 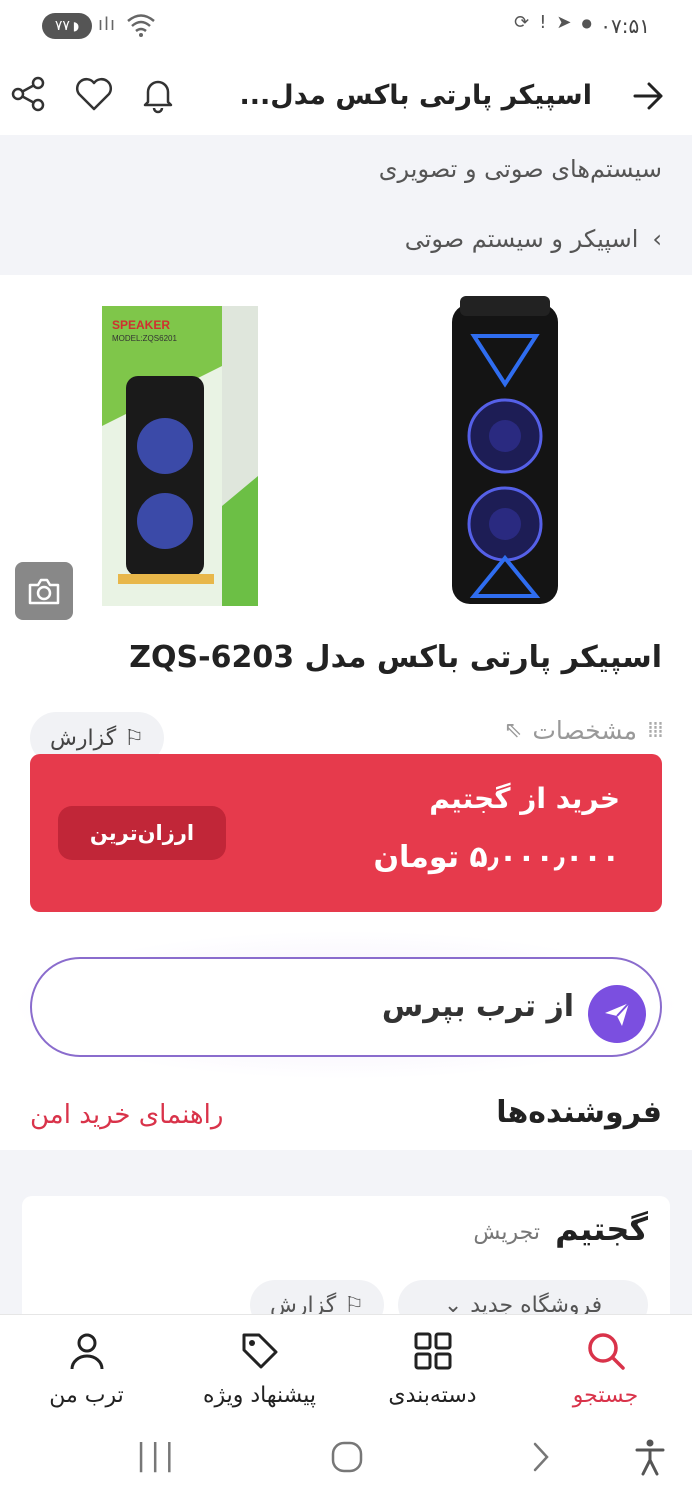 I want to click on share-icon, so click(x=28, y=94).